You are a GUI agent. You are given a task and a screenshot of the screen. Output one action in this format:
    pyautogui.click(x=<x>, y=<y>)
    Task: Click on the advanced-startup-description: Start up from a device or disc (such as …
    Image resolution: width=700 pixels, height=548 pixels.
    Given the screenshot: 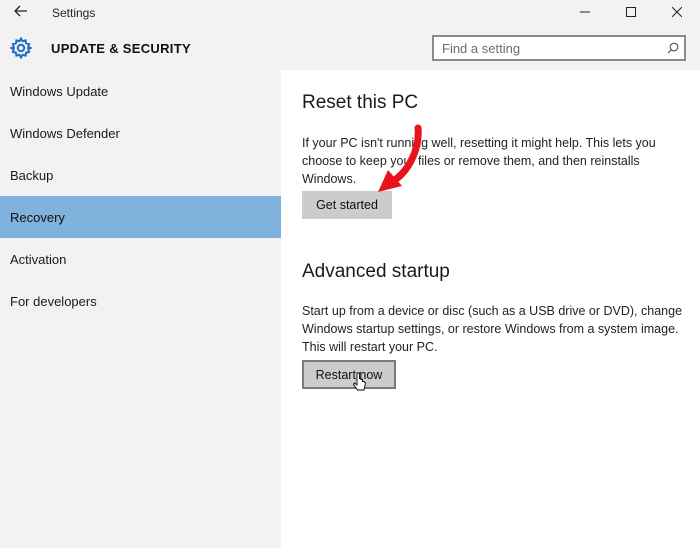 What is the action you would take?
    pyautogui.click(x=492, y=329)
    